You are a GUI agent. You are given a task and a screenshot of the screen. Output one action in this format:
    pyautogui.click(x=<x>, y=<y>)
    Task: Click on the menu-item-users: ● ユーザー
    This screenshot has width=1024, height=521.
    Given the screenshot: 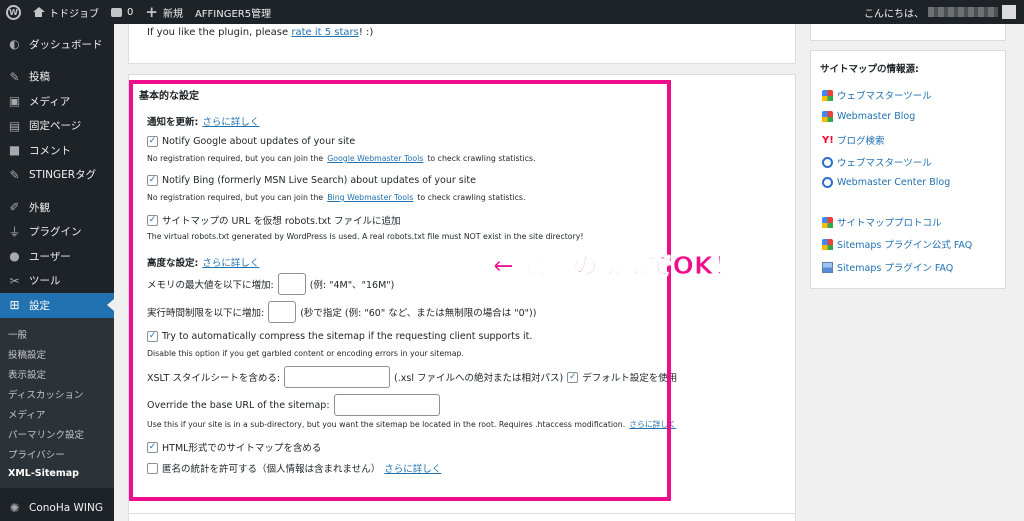 What is the action you would take?
    pyautogui.click(x=57, y=256)
    